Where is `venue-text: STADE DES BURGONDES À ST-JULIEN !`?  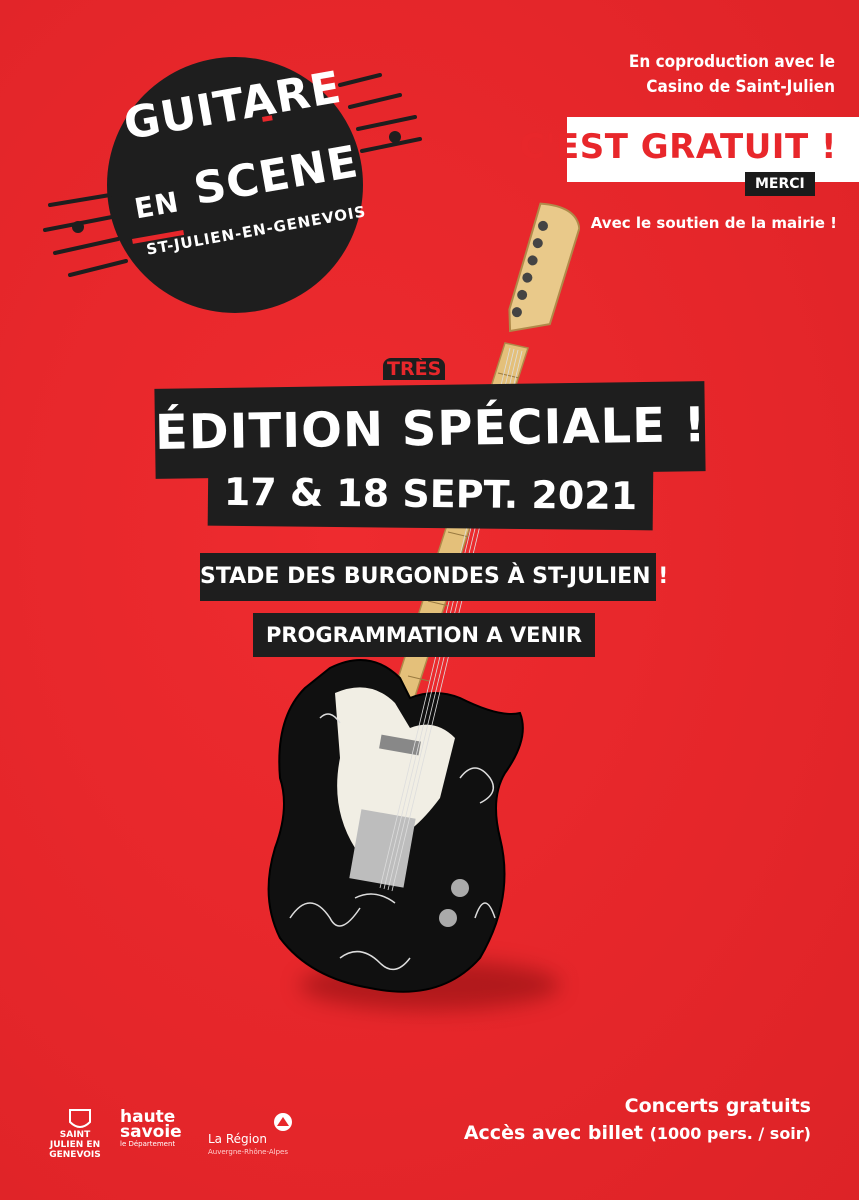 venue-text: STADE DES BURGONDES À ST-JULIEN ! is located at coordinates (434, 576).